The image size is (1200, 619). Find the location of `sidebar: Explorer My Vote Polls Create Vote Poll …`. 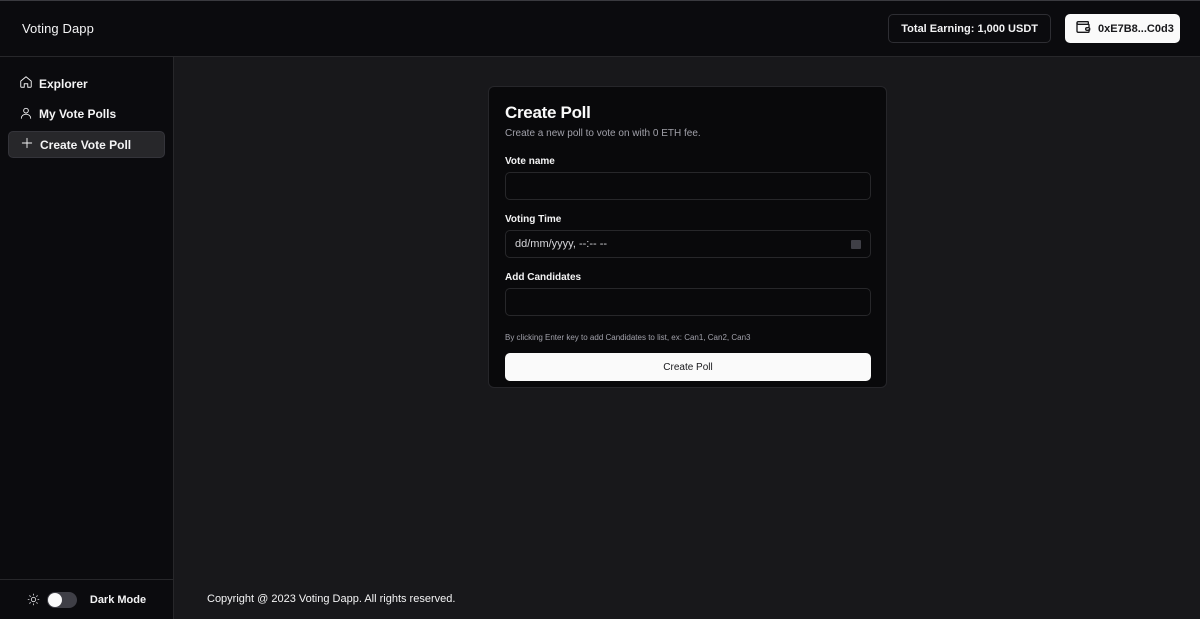

sidebar: Explorer My Vote Polls Create Vote Poll … is located at coordinates (87, 338).